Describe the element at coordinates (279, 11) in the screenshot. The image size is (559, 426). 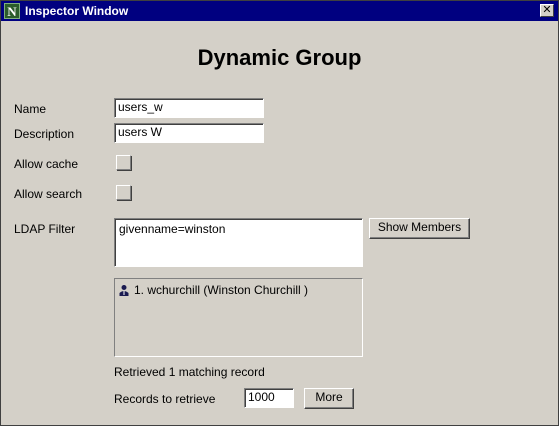
I see `title-bar: N Inspector Window ✕` at that location.